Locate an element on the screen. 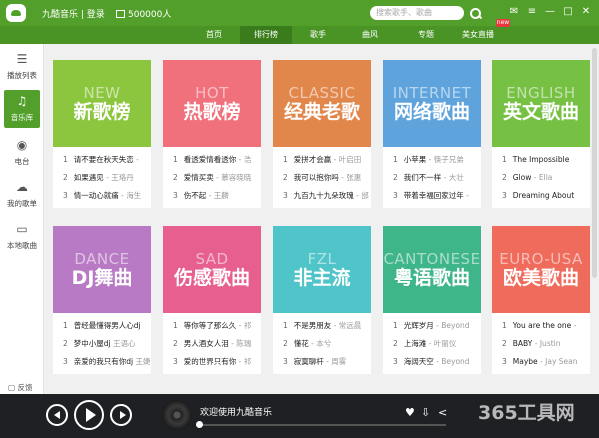  song-row: 3 Maybe - Jay Sean is located at coordinates (541, 362).